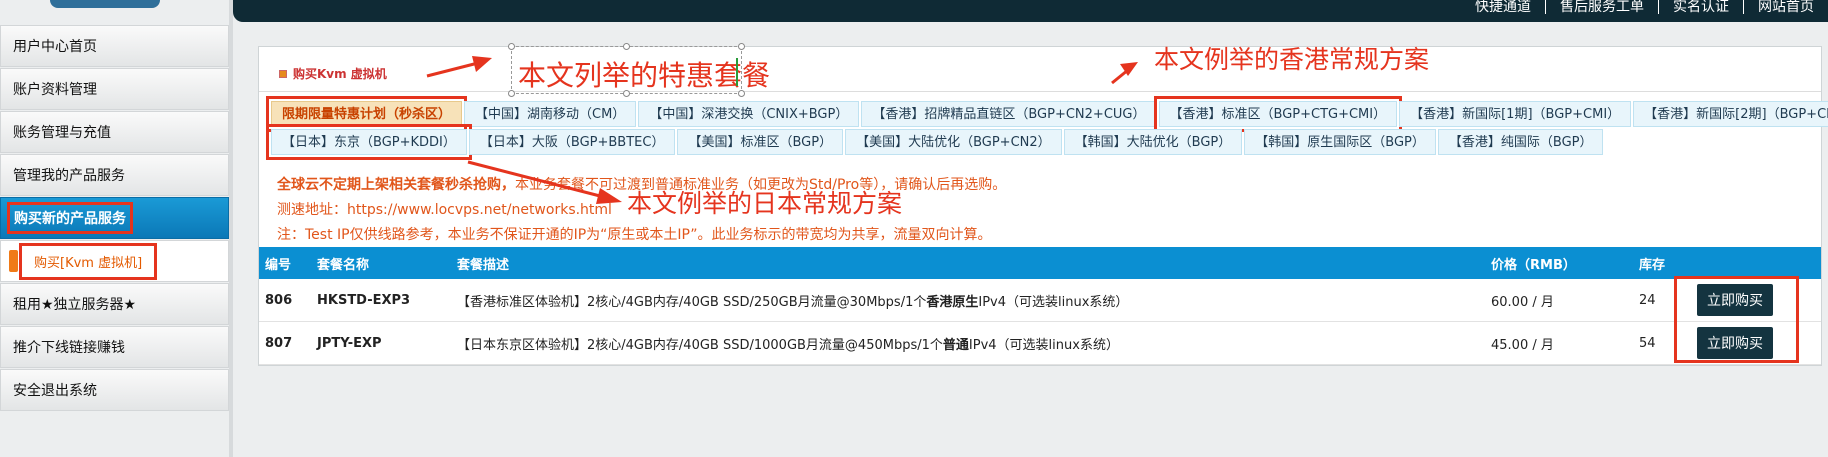 Image resolution: width=1828 pixels, height=457 pixels. Describe the element at coordinates (452, 69) in the screenshot. I see `arrow-special` at that location.